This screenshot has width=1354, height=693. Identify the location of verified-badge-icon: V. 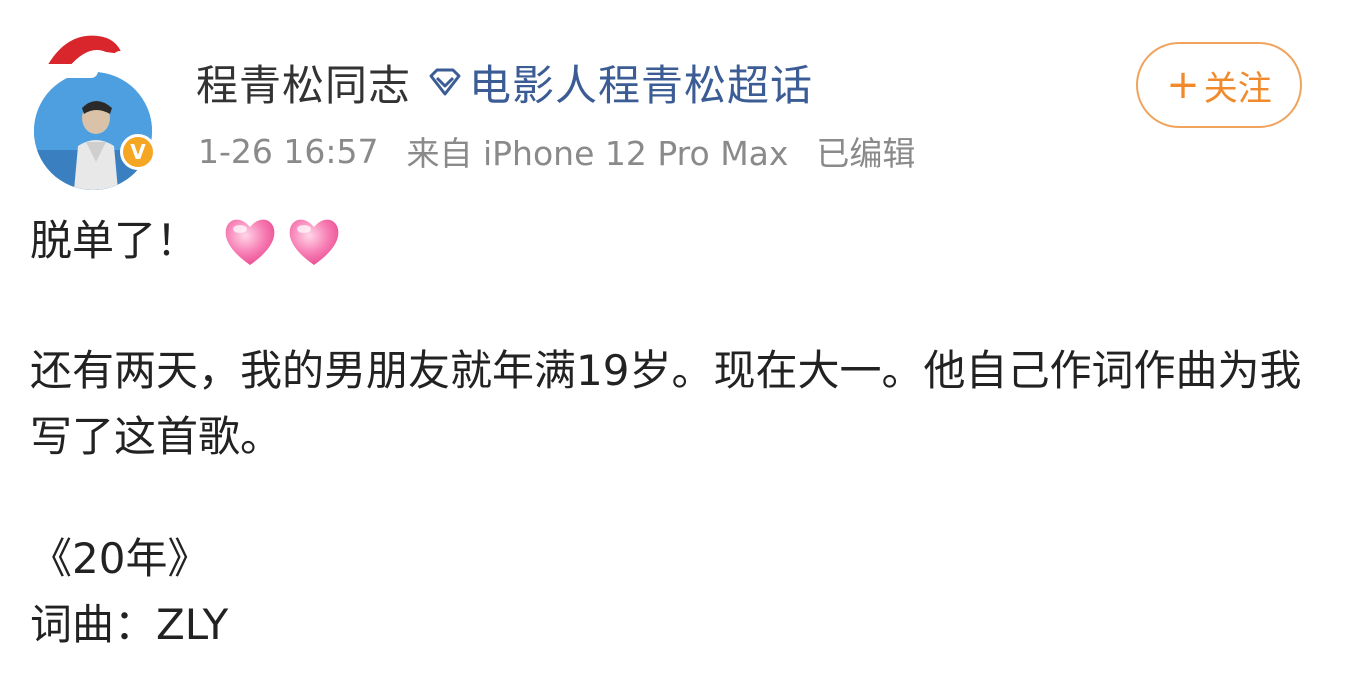
(138, 152).